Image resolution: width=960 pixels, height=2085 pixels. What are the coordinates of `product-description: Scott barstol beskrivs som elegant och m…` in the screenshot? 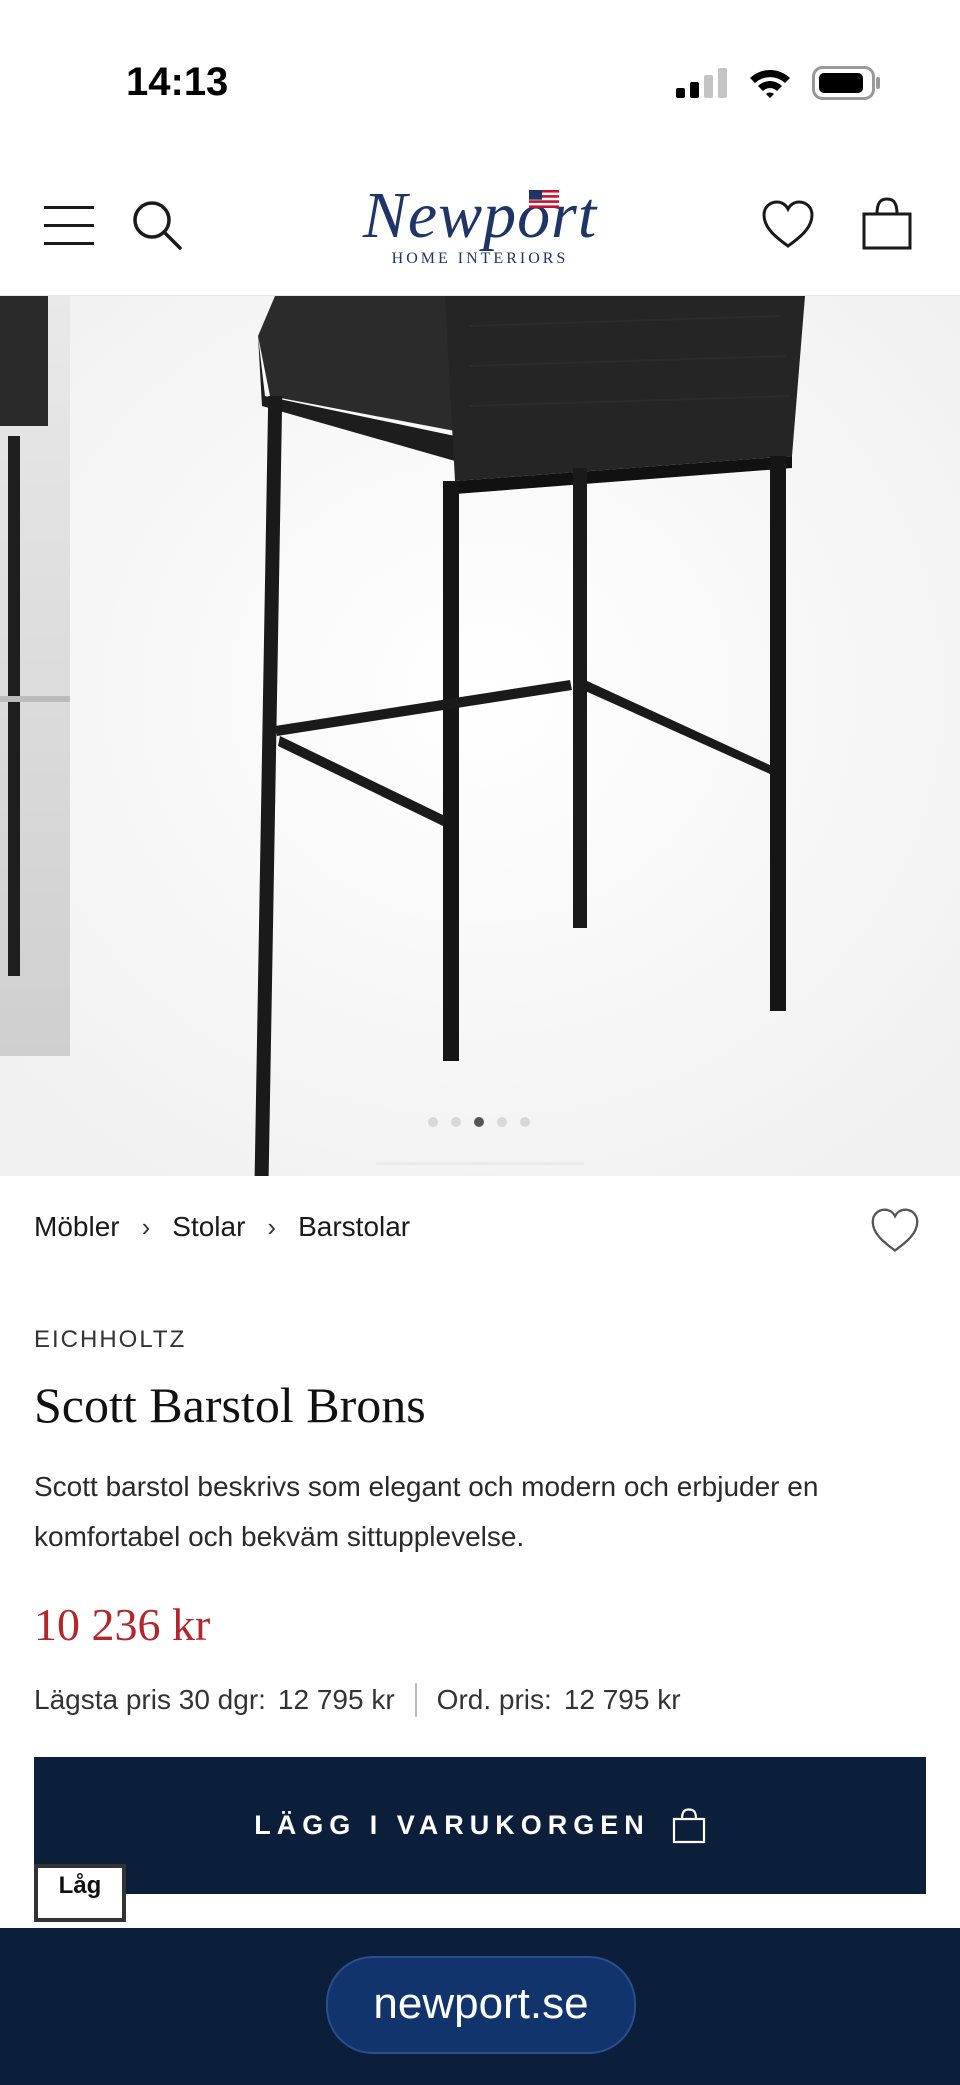 It's located at (426, 1511).